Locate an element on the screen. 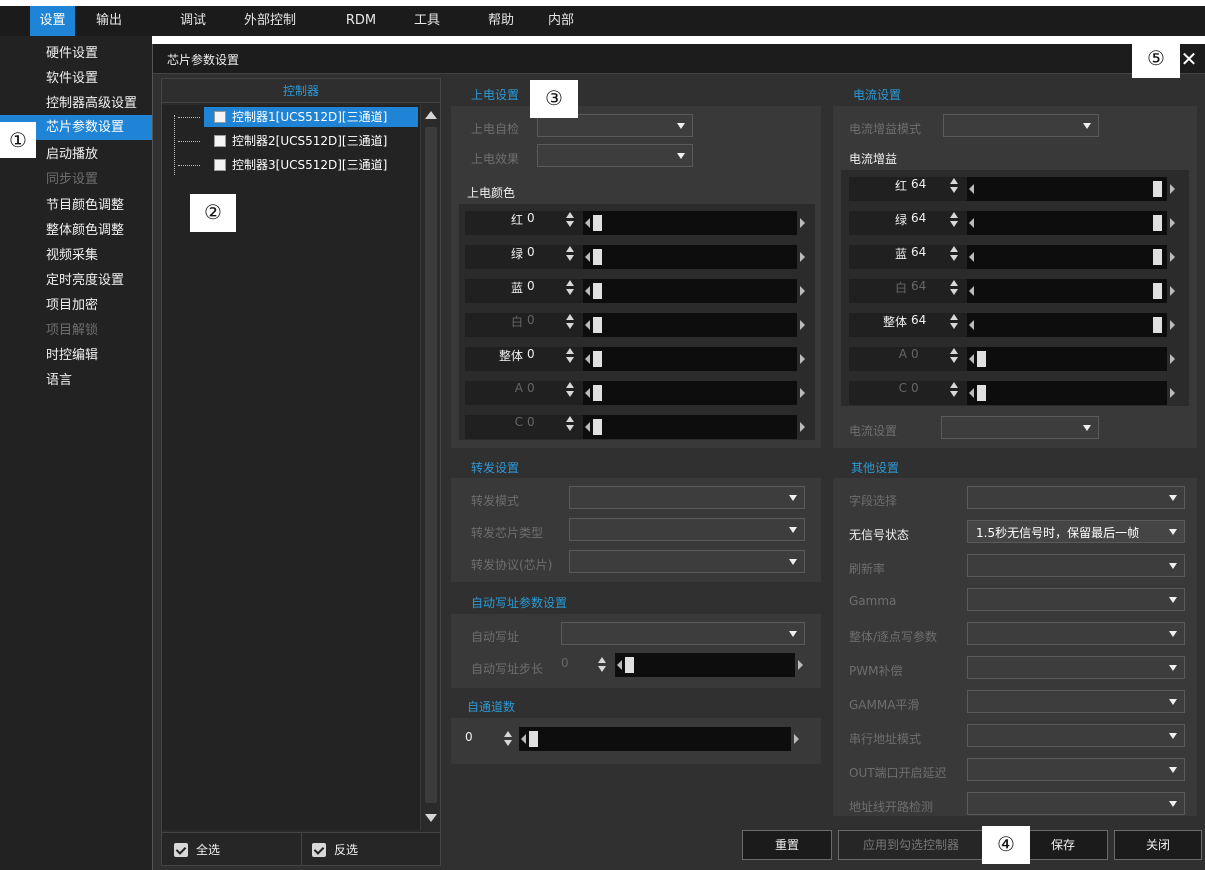 This screenshot has height=870, width=1205. forward-chip-type-select is located at coordinates (687, 529).